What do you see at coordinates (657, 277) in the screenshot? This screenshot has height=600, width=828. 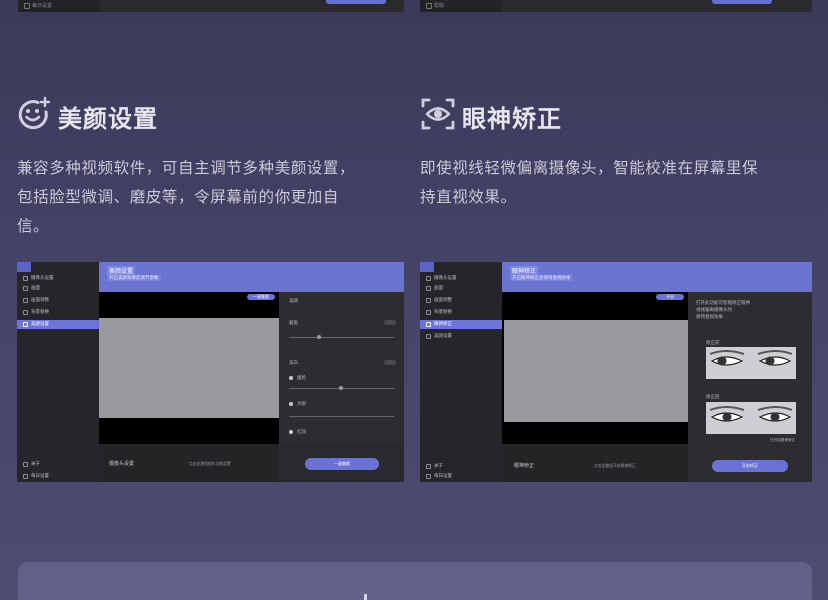 I see `gaze-header: 眼神矫正 开启眼神矫正后保持直视效果` at bounding box center [657, 277].